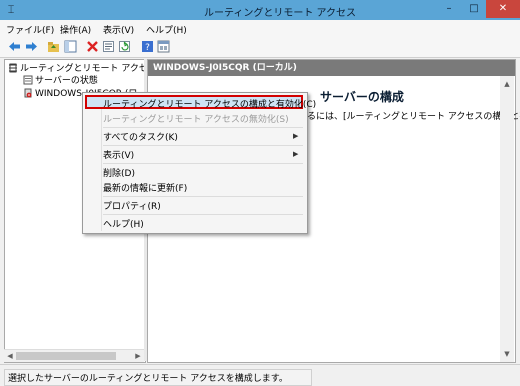 The width and height of the screenshot is (520, 386). Describe the element at coordinates (30, 29) in the screenshot. I see `menu-file: ファイル(F)` at that location.